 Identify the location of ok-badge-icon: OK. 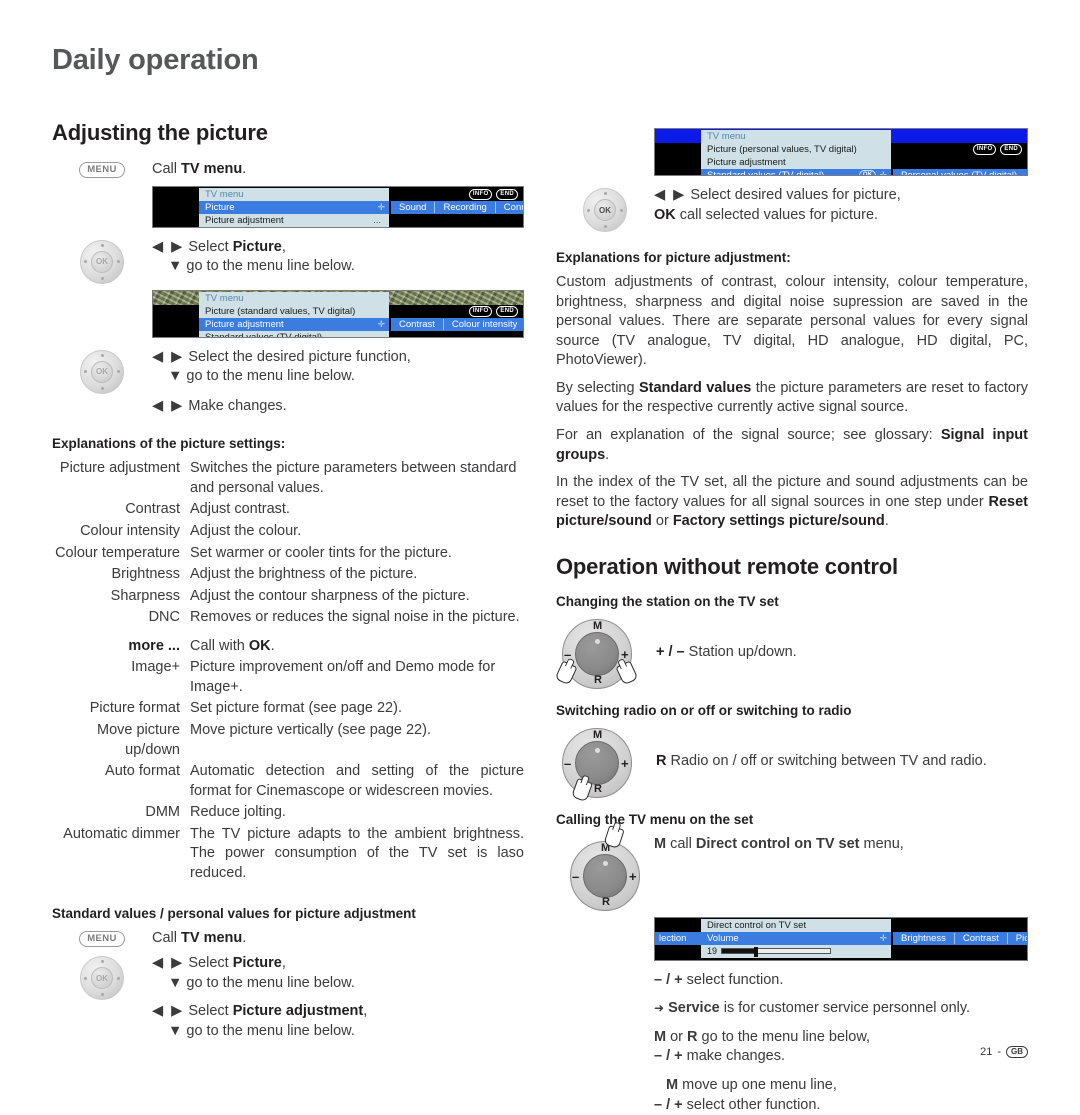
(867, 172).